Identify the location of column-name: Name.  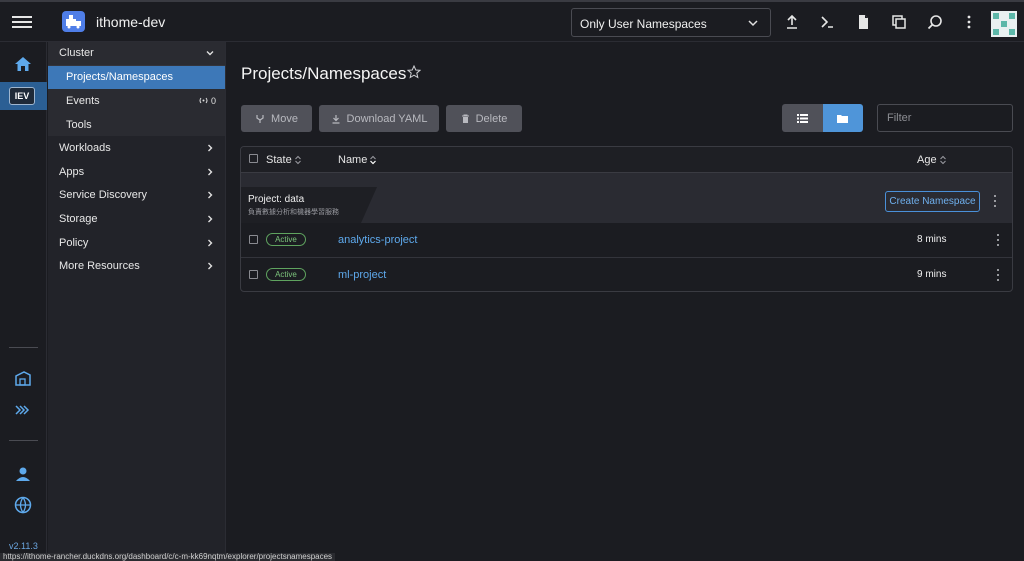
(357, 160).